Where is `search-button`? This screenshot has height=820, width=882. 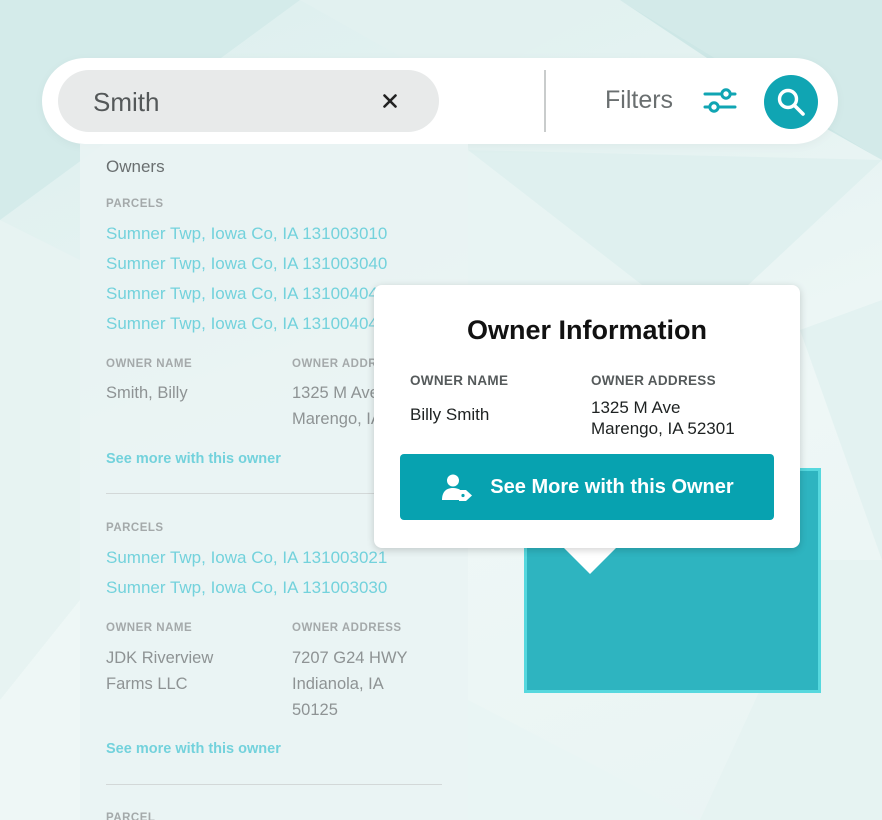 search-button is located at coordinates (791, 102).